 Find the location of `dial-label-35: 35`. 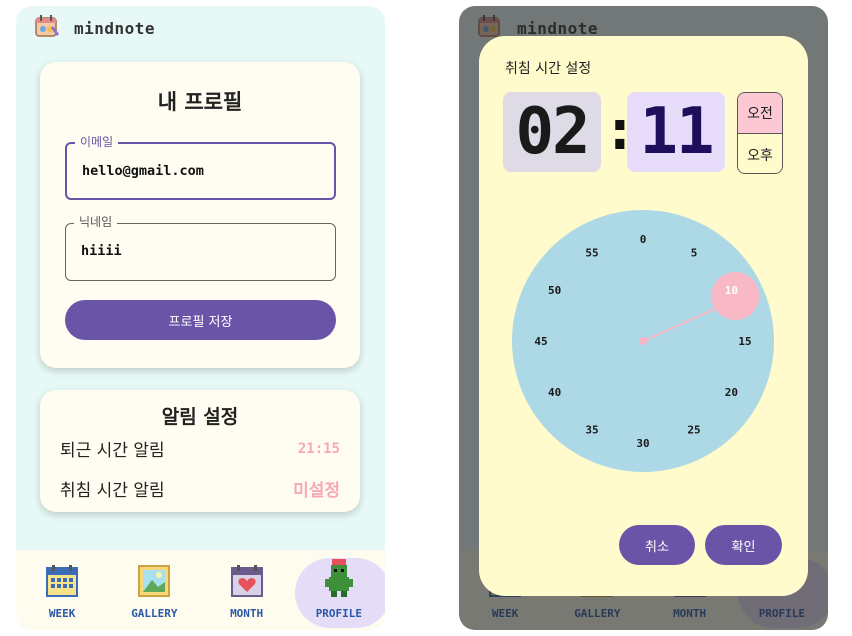

dial-label-35: 35 is located at coordinates (591, 429).